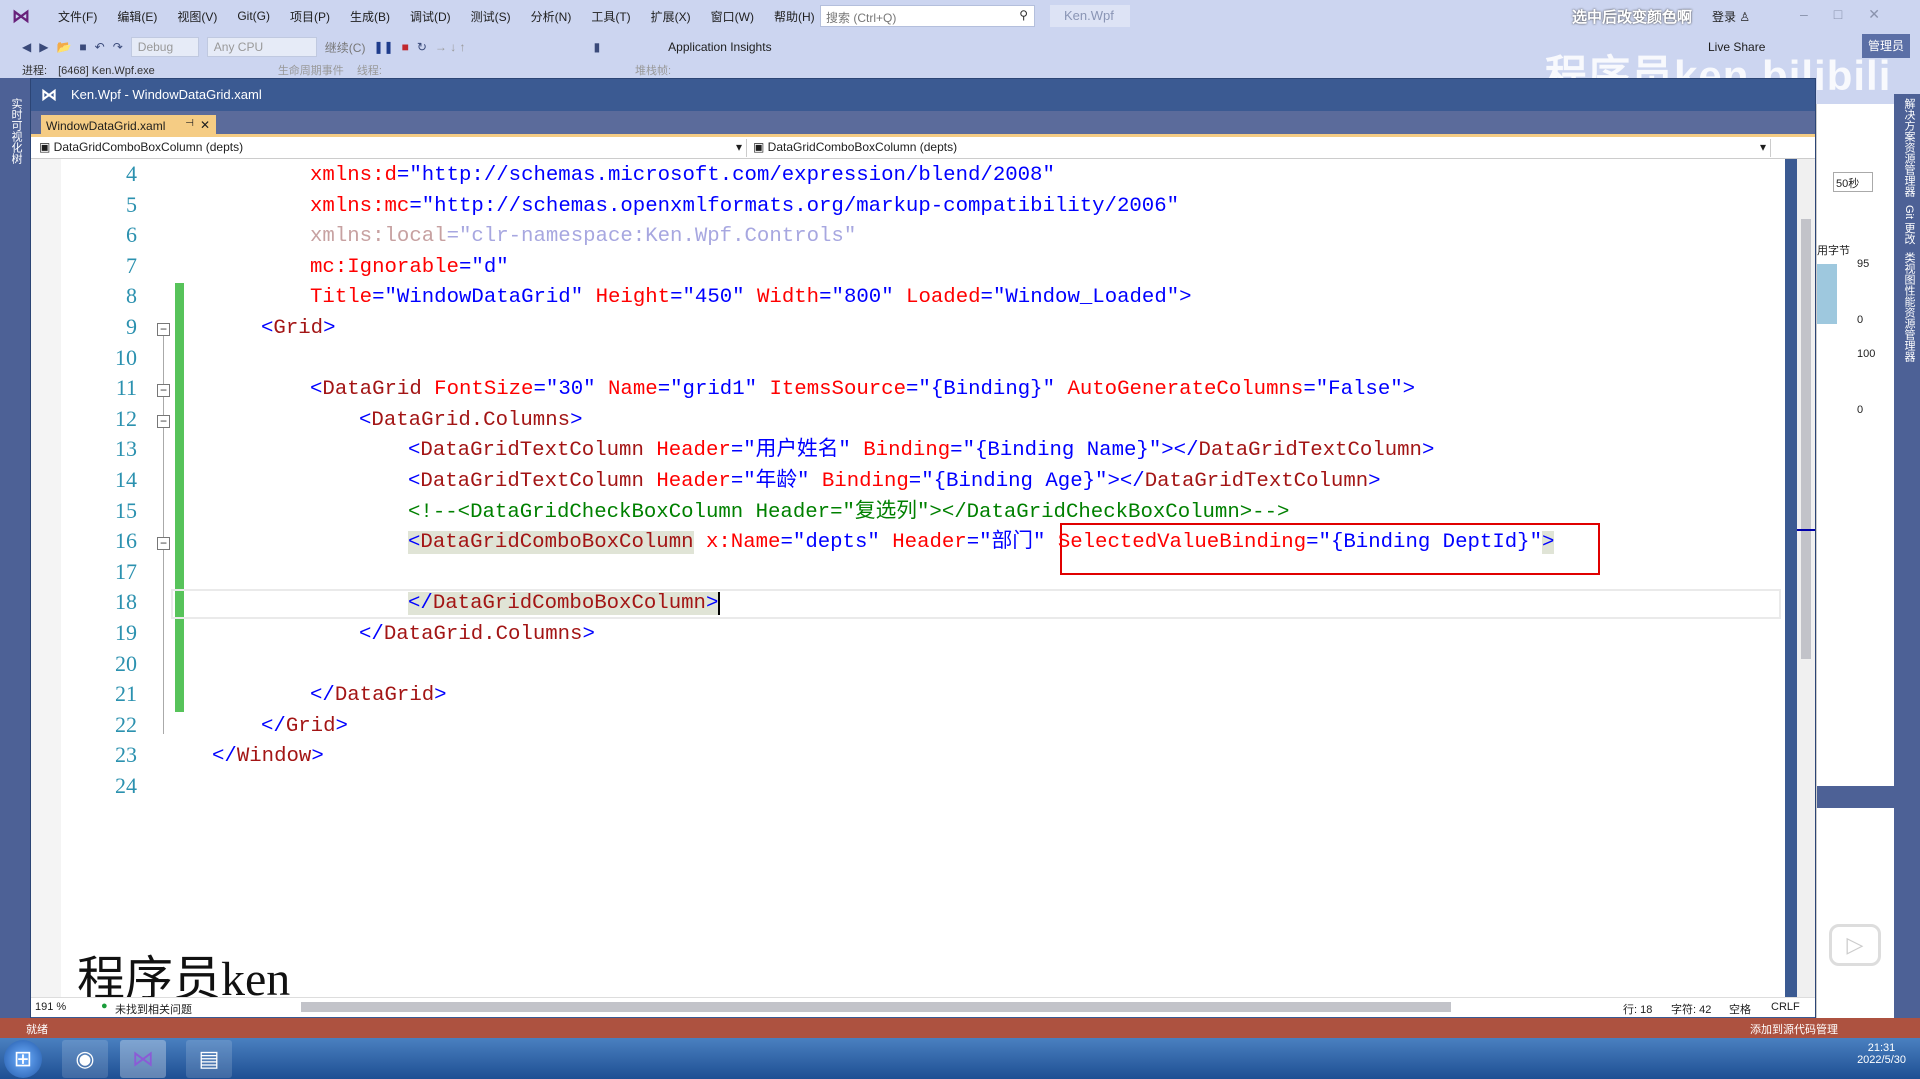  Describe the element at coordinates (50, 1007) in the screenshot. I see `zoom-dropdown: 191 %` at that location.